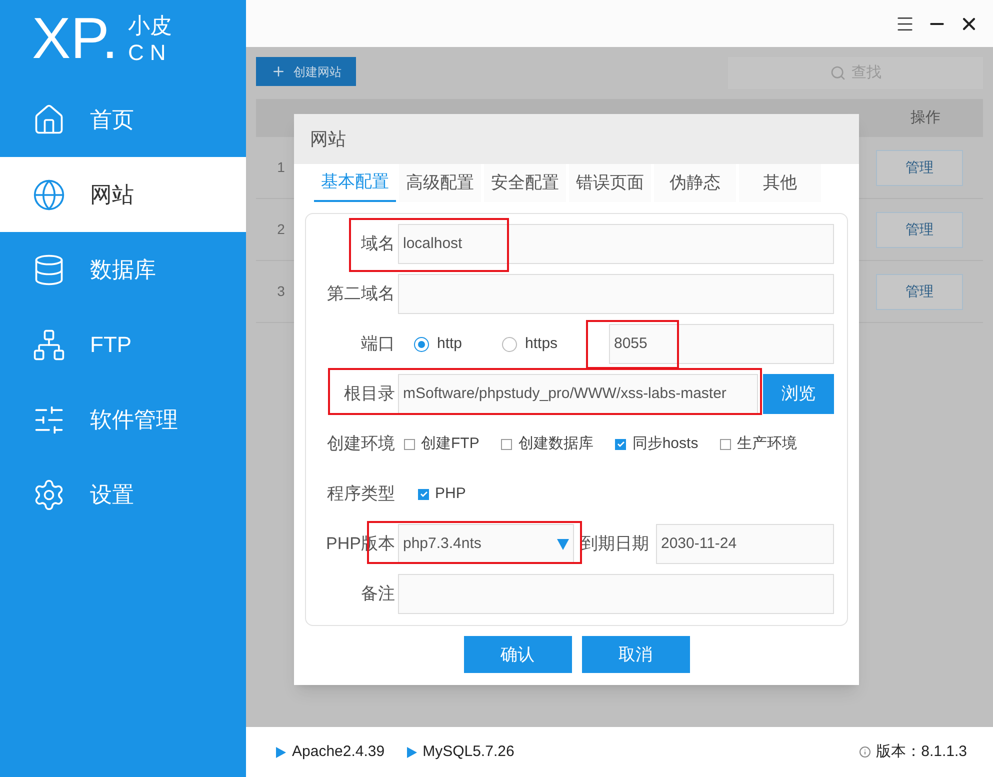  I want to click on port-field: 8055, so click(721, 344).